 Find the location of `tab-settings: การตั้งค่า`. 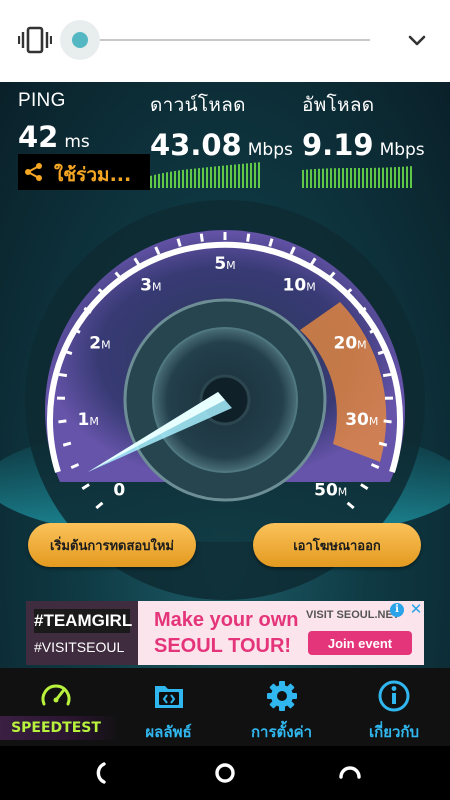

tab-settings: การตั้งค่า is located at coordinates (281, 707).